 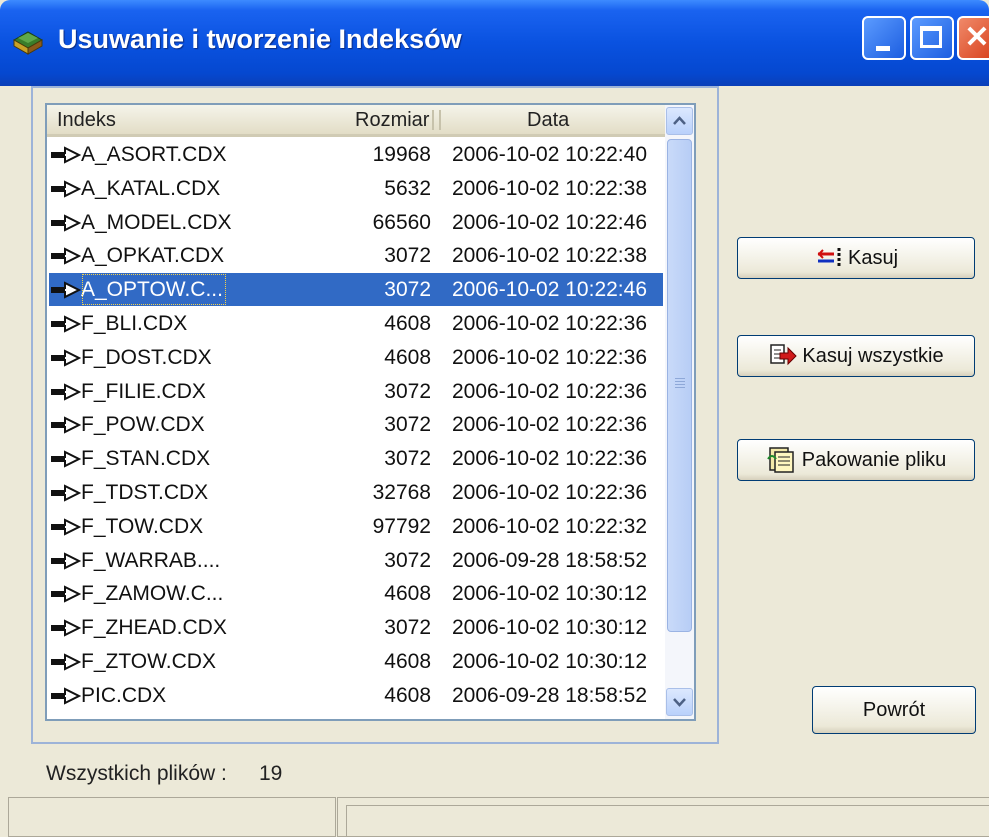 I want to click on scroll-up-button, so click(x=679, y=121).